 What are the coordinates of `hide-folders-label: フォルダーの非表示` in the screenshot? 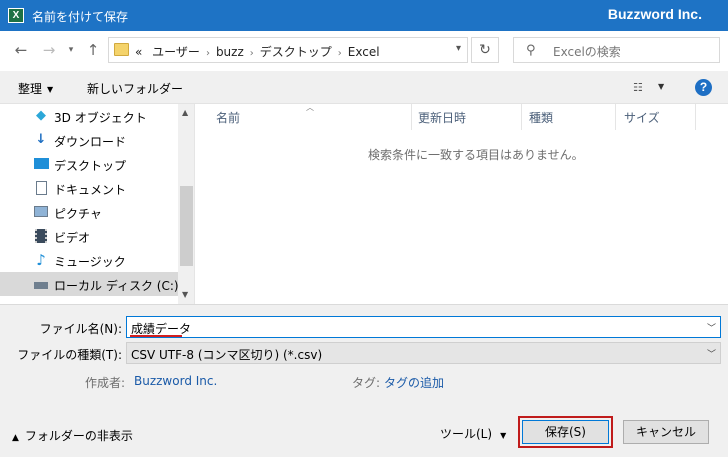 It's located at (78, 436).